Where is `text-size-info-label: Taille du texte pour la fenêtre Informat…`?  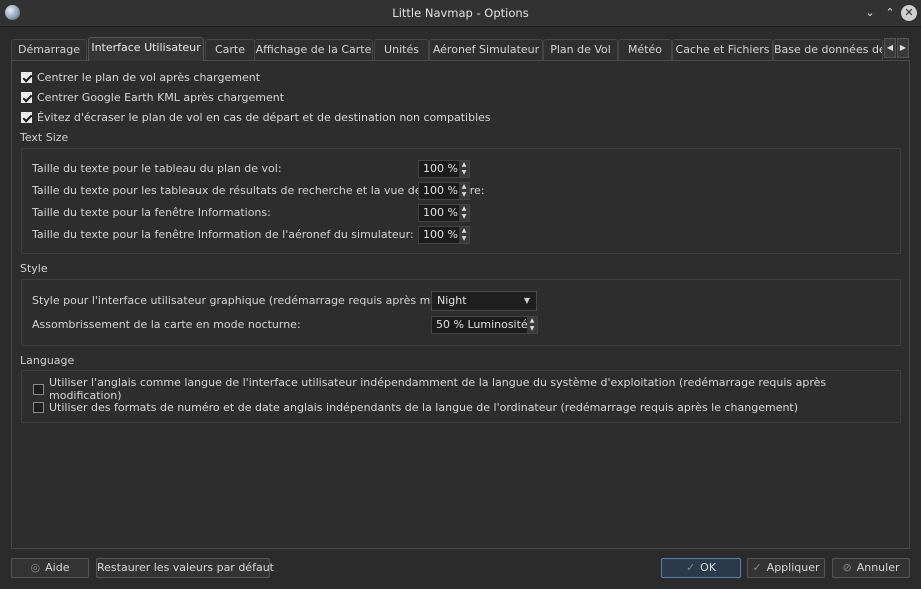
text-size-info-label: Taille du texte pour la fenêtre Informat… is located at coordinates (151, 212).